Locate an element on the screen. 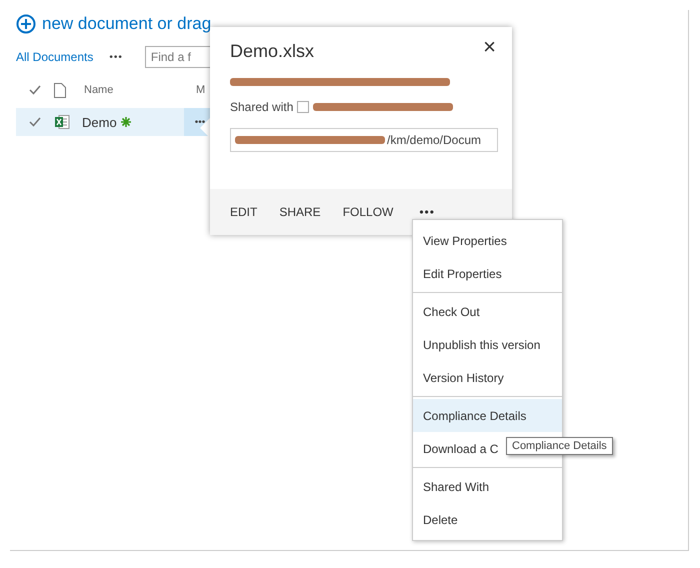 The image size is (700, 568). view-link: All Documents is located at coordinates (55, 57).